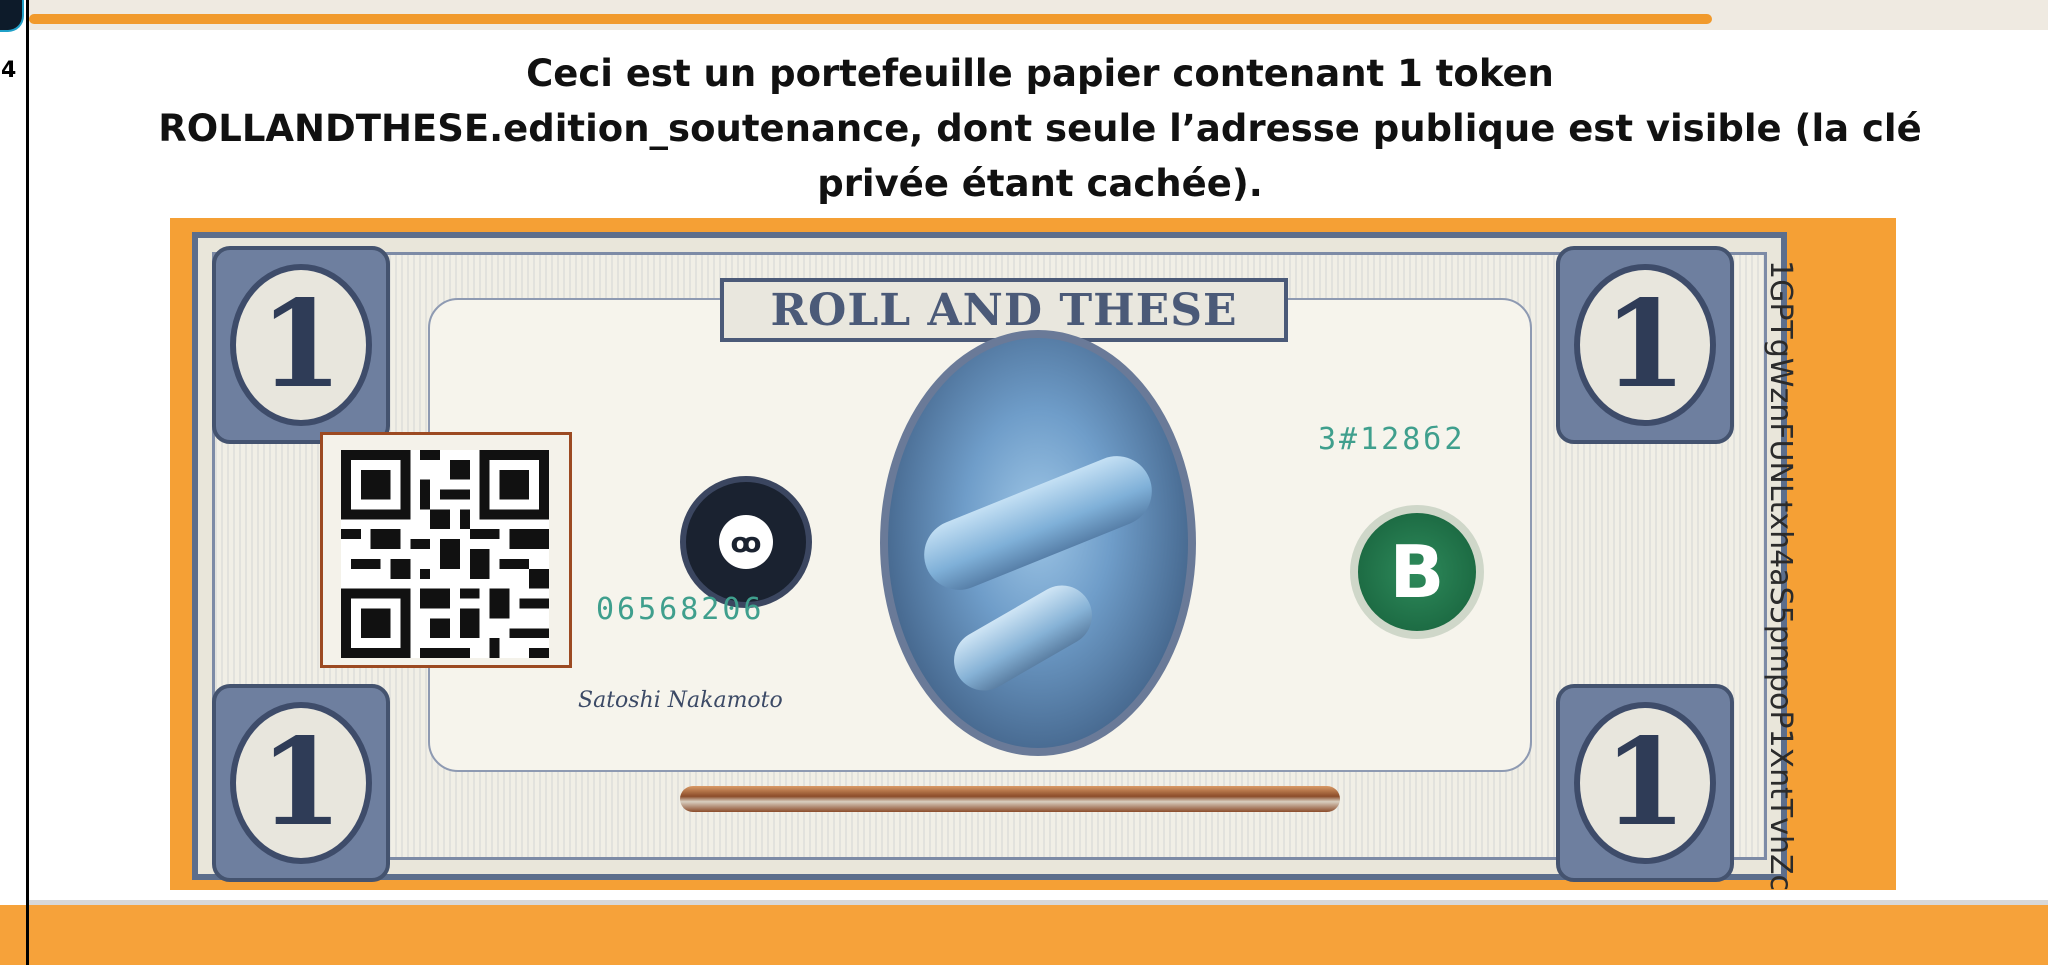 Image resolution: width=2048 pixels, height=965 pixels. What do you see at coordinates (14, 482) in the screenshot?
I see `left-gutter: 4` at bounding box center [14, 482].